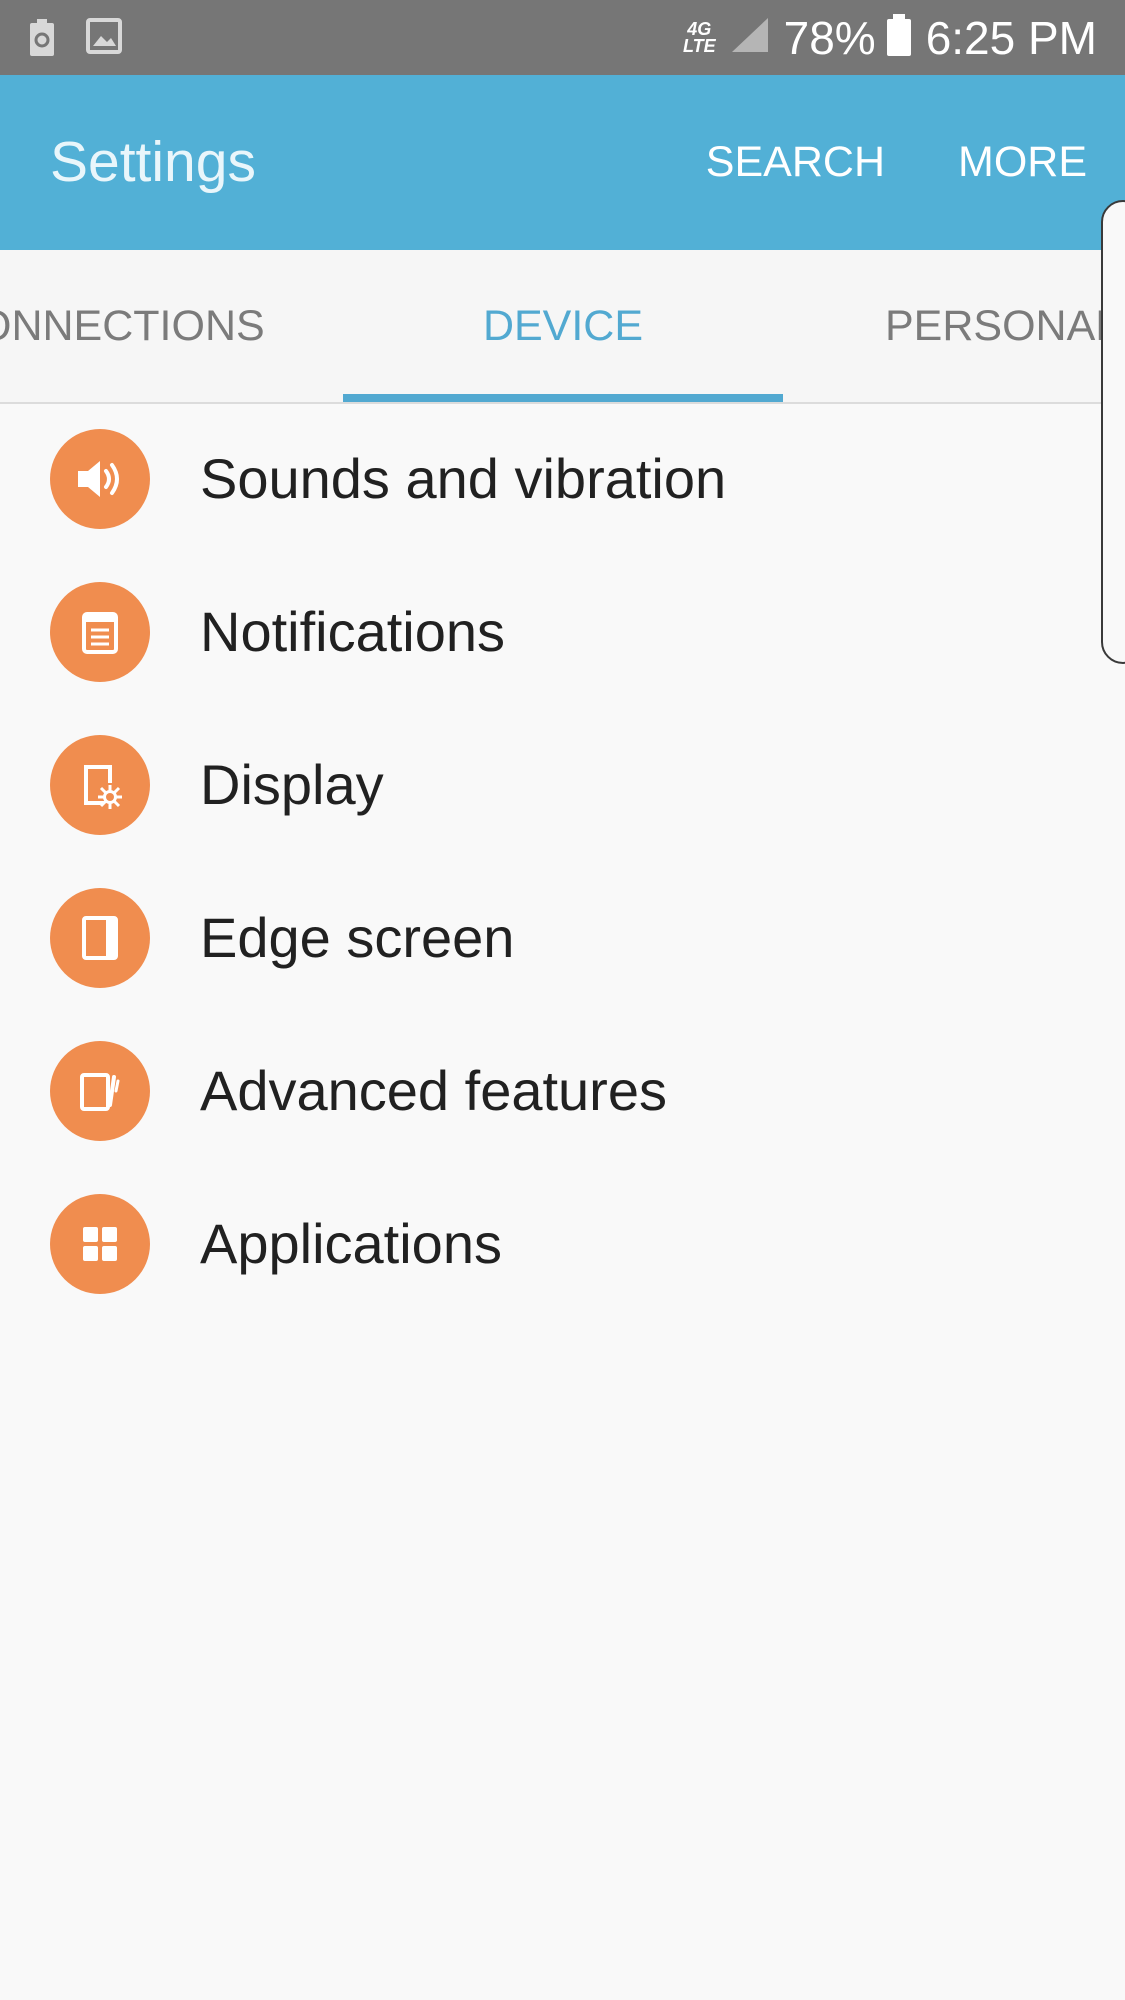  What do you see at coordinates (100, 1090) in the screenshot?
I see `advanced-features-icon` at bounding box center [100, 1090].